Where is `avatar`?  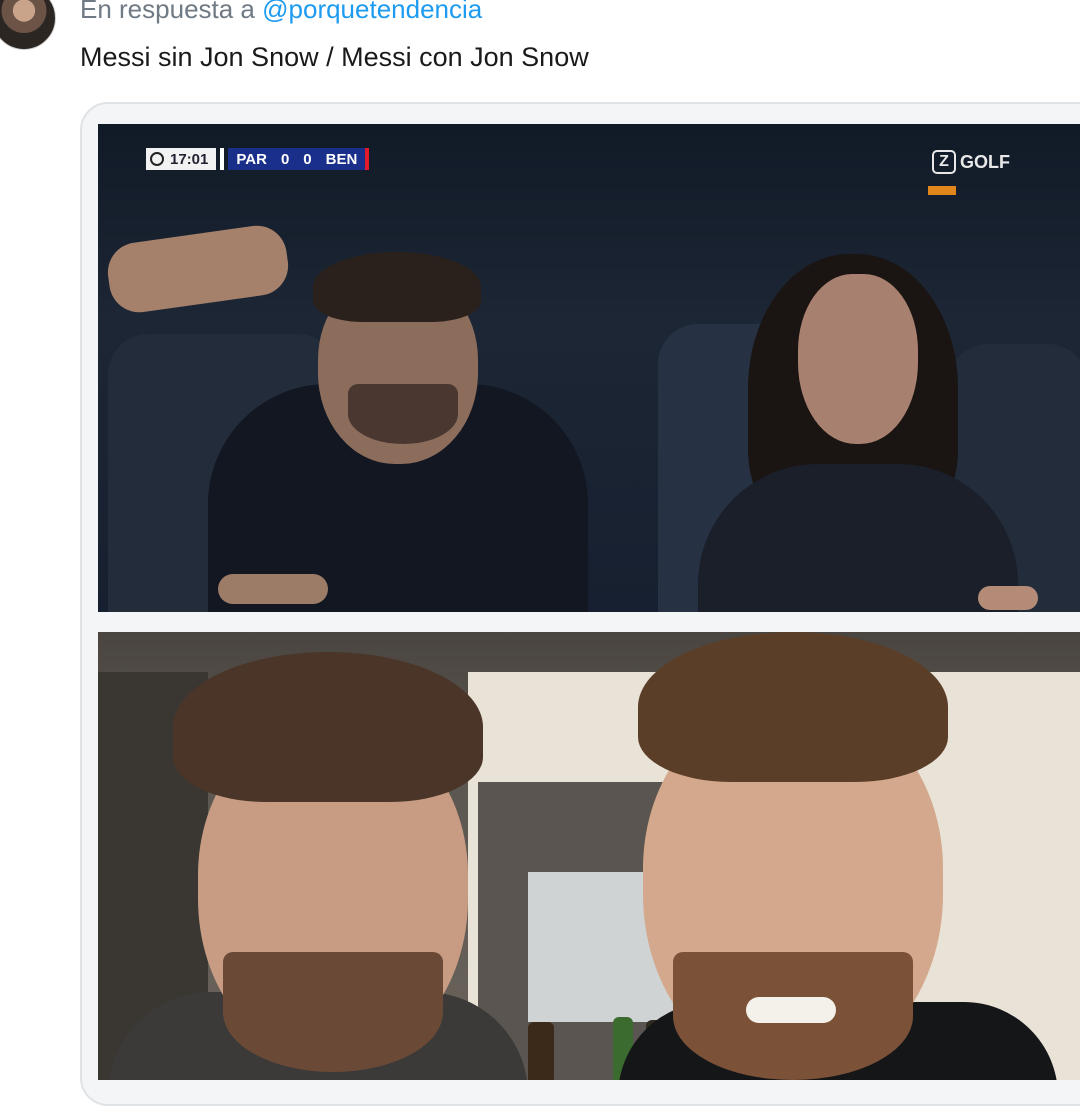
avatar is located at coordinates (28, 25).